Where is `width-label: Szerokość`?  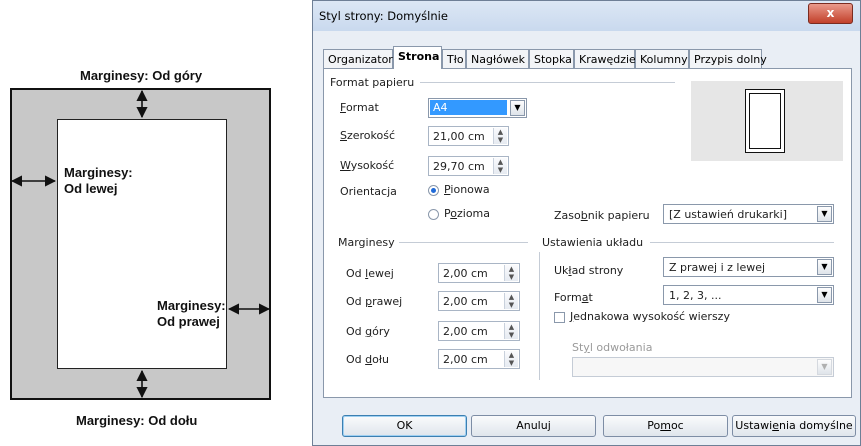
width-label: Szerokość is located at coordinates (368, 135).